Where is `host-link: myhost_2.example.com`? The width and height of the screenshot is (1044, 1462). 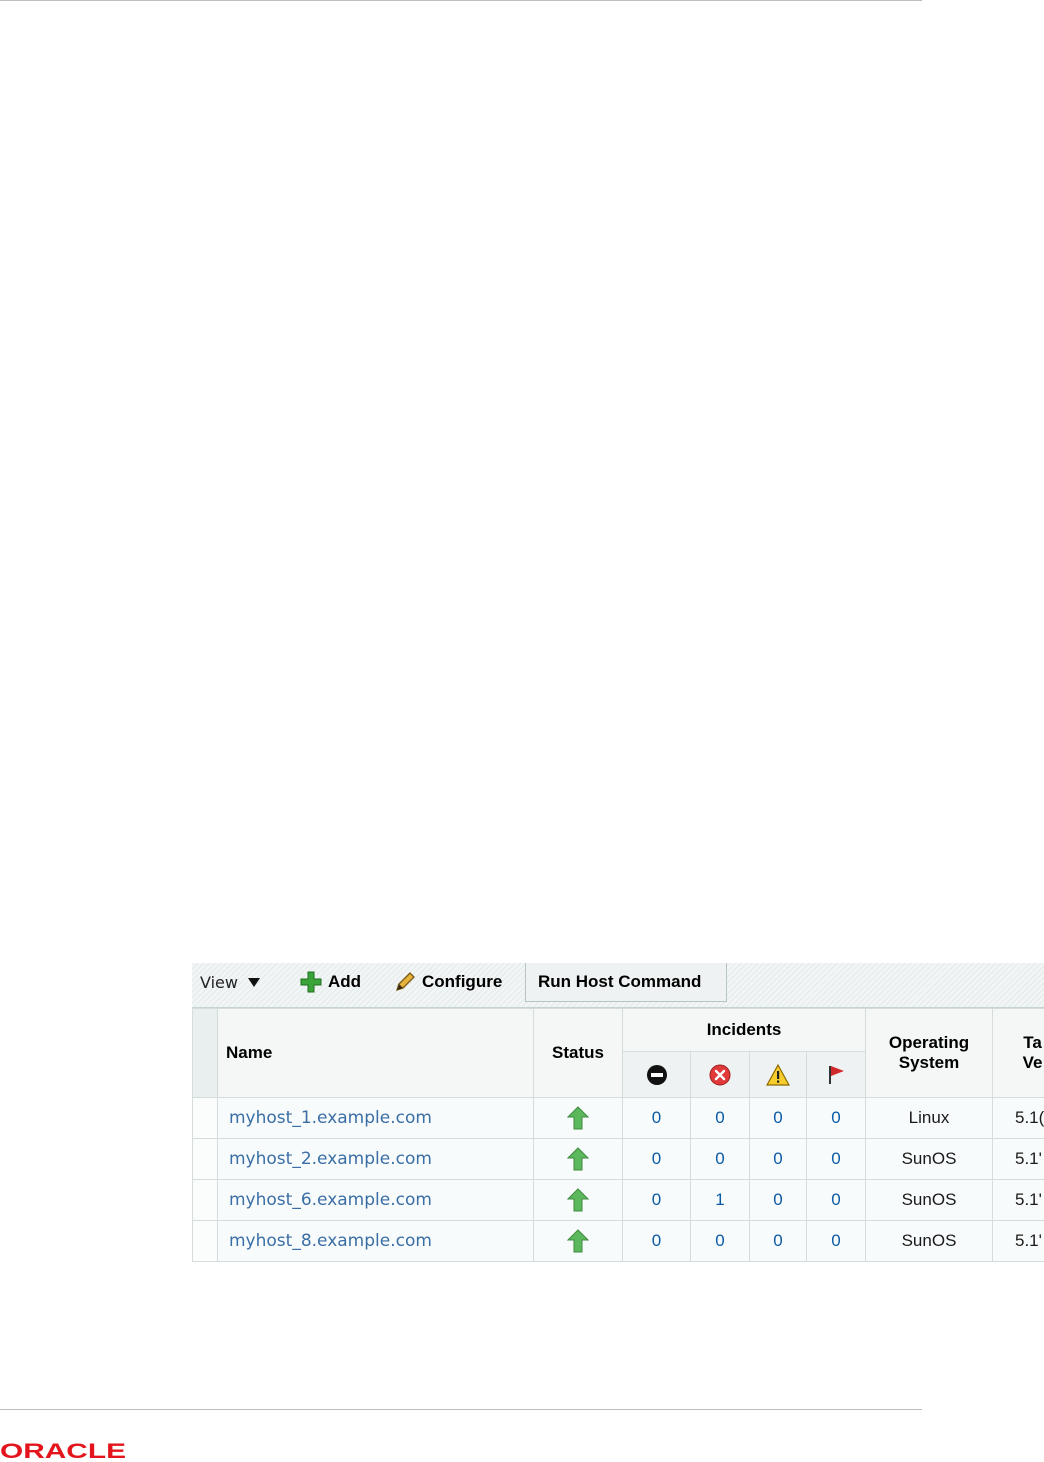 host-link: myhost_2.example.com is located at coordinates (330, 1159).